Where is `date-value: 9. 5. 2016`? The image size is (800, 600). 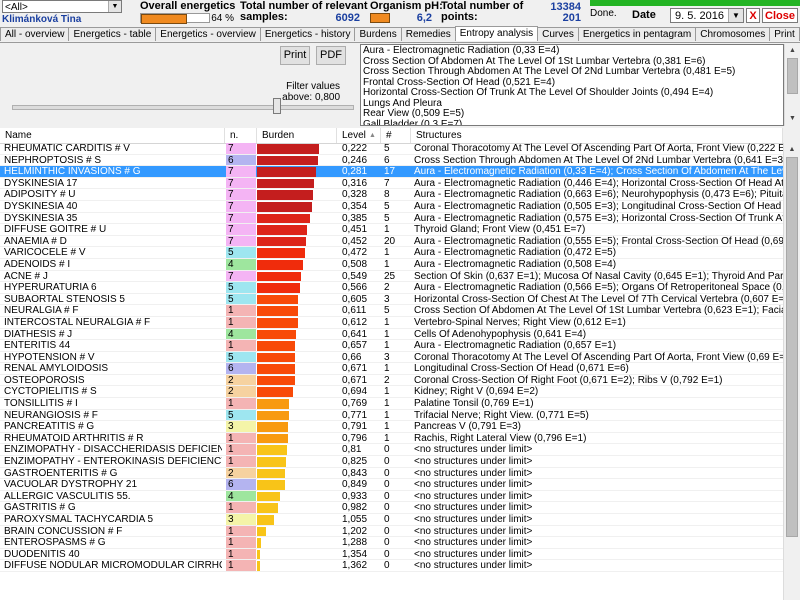 date-value: 9. 5. 2016 is located at coordinates (699, 16).